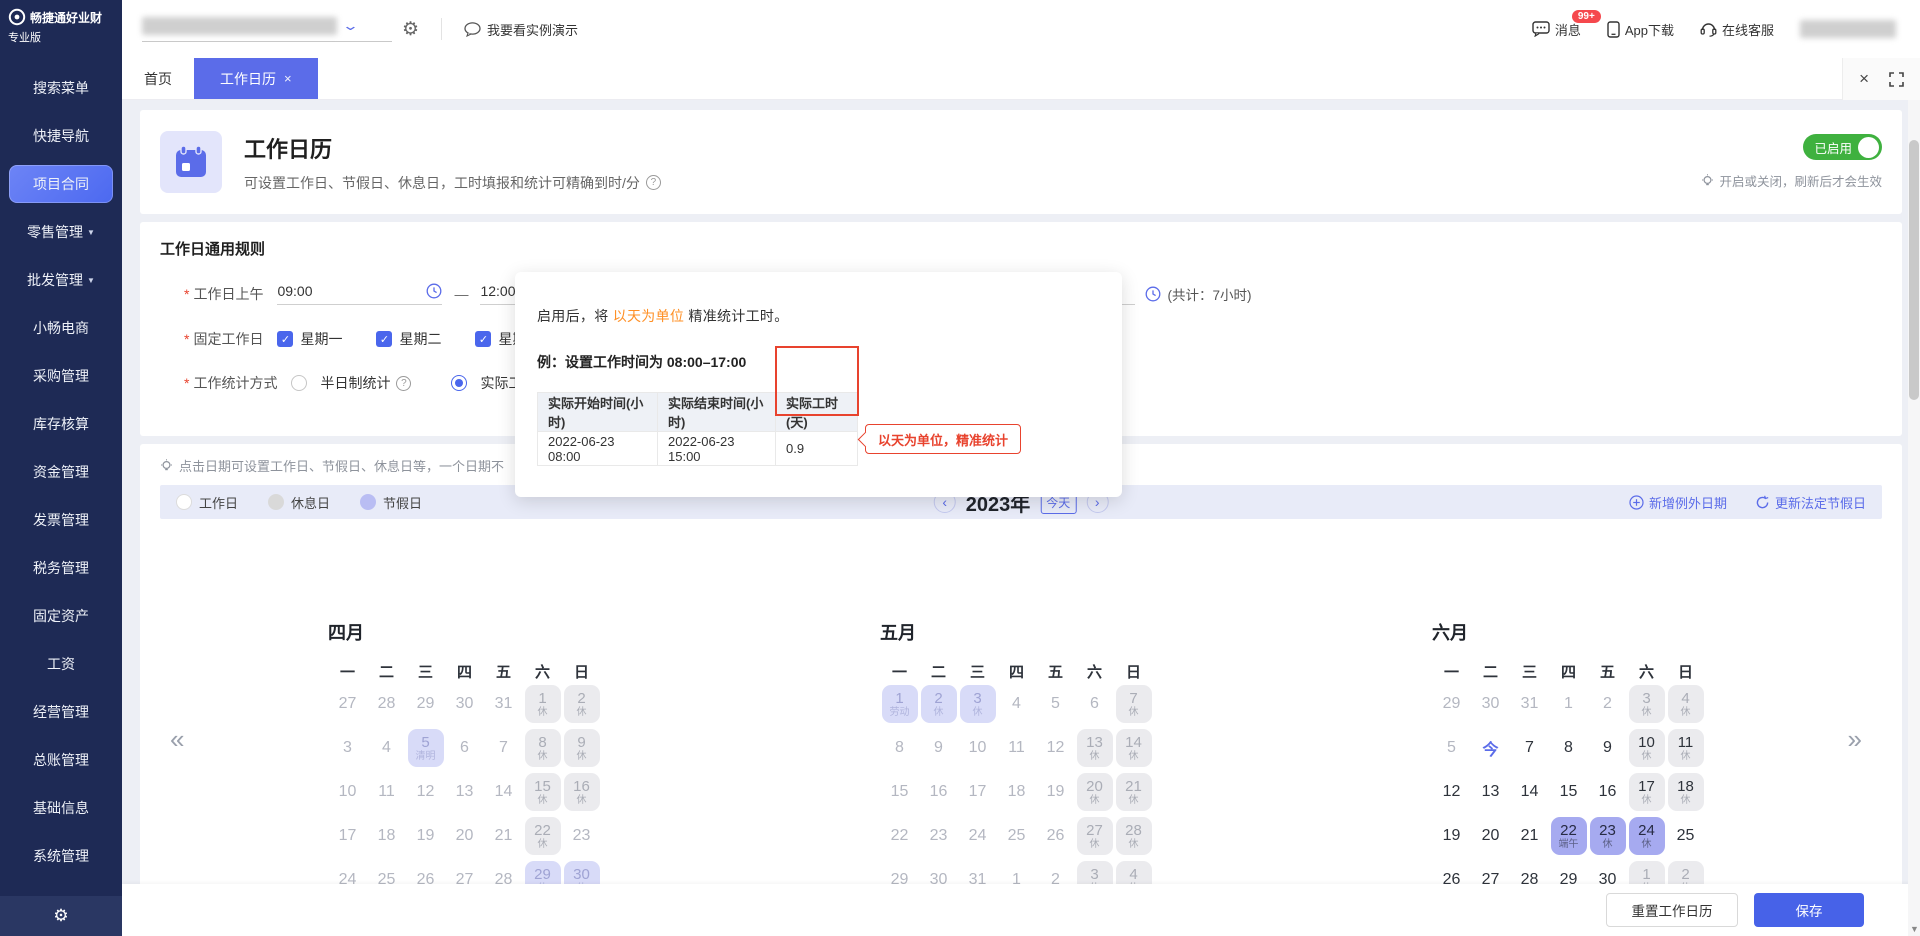 This screenshot has height=936, width=1920. What do you see at coordinates (1914, 518) in the screenshot?
I see `scrollbar: ▼` at bounding box center [1914, 518].